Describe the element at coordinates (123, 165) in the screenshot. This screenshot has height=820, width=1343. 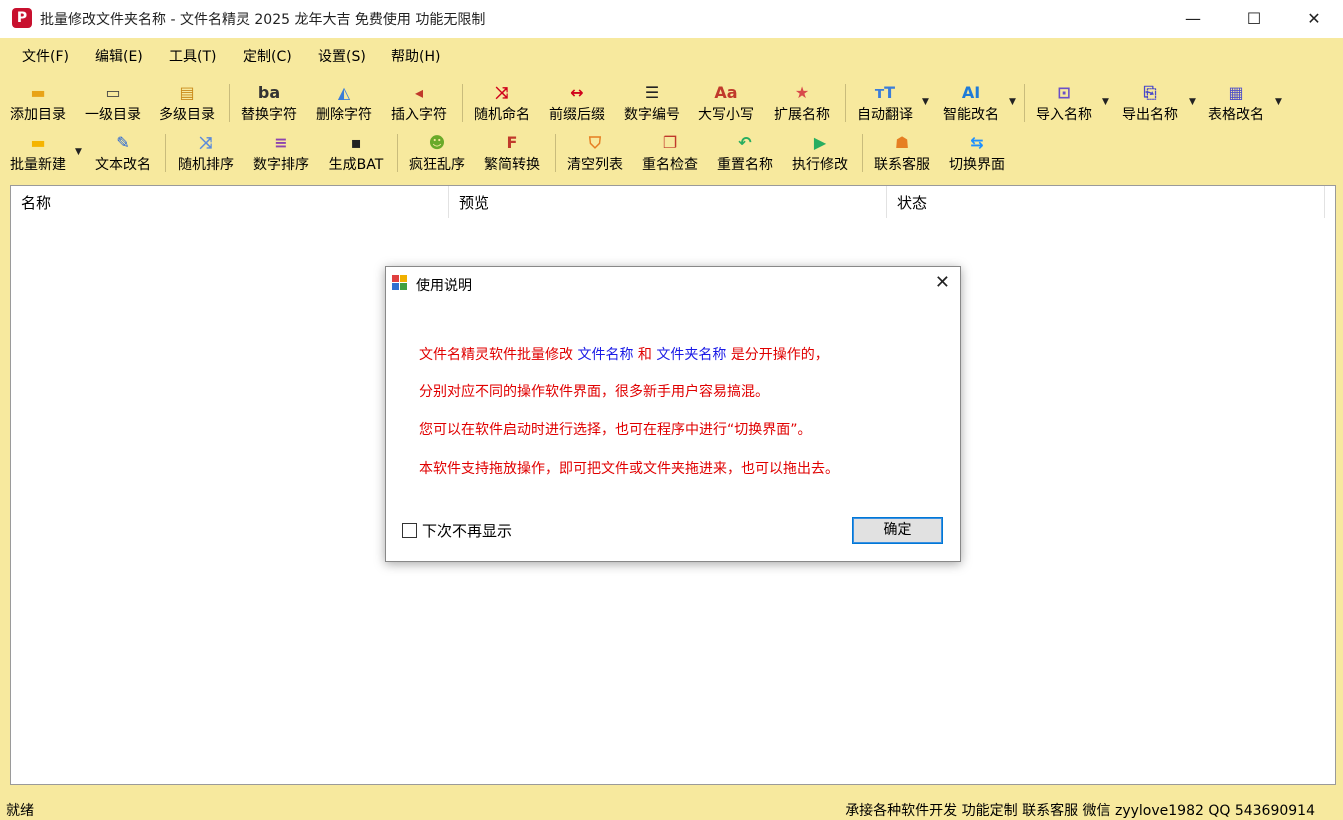
I see `text-rename-label: 文本改名` at that location.